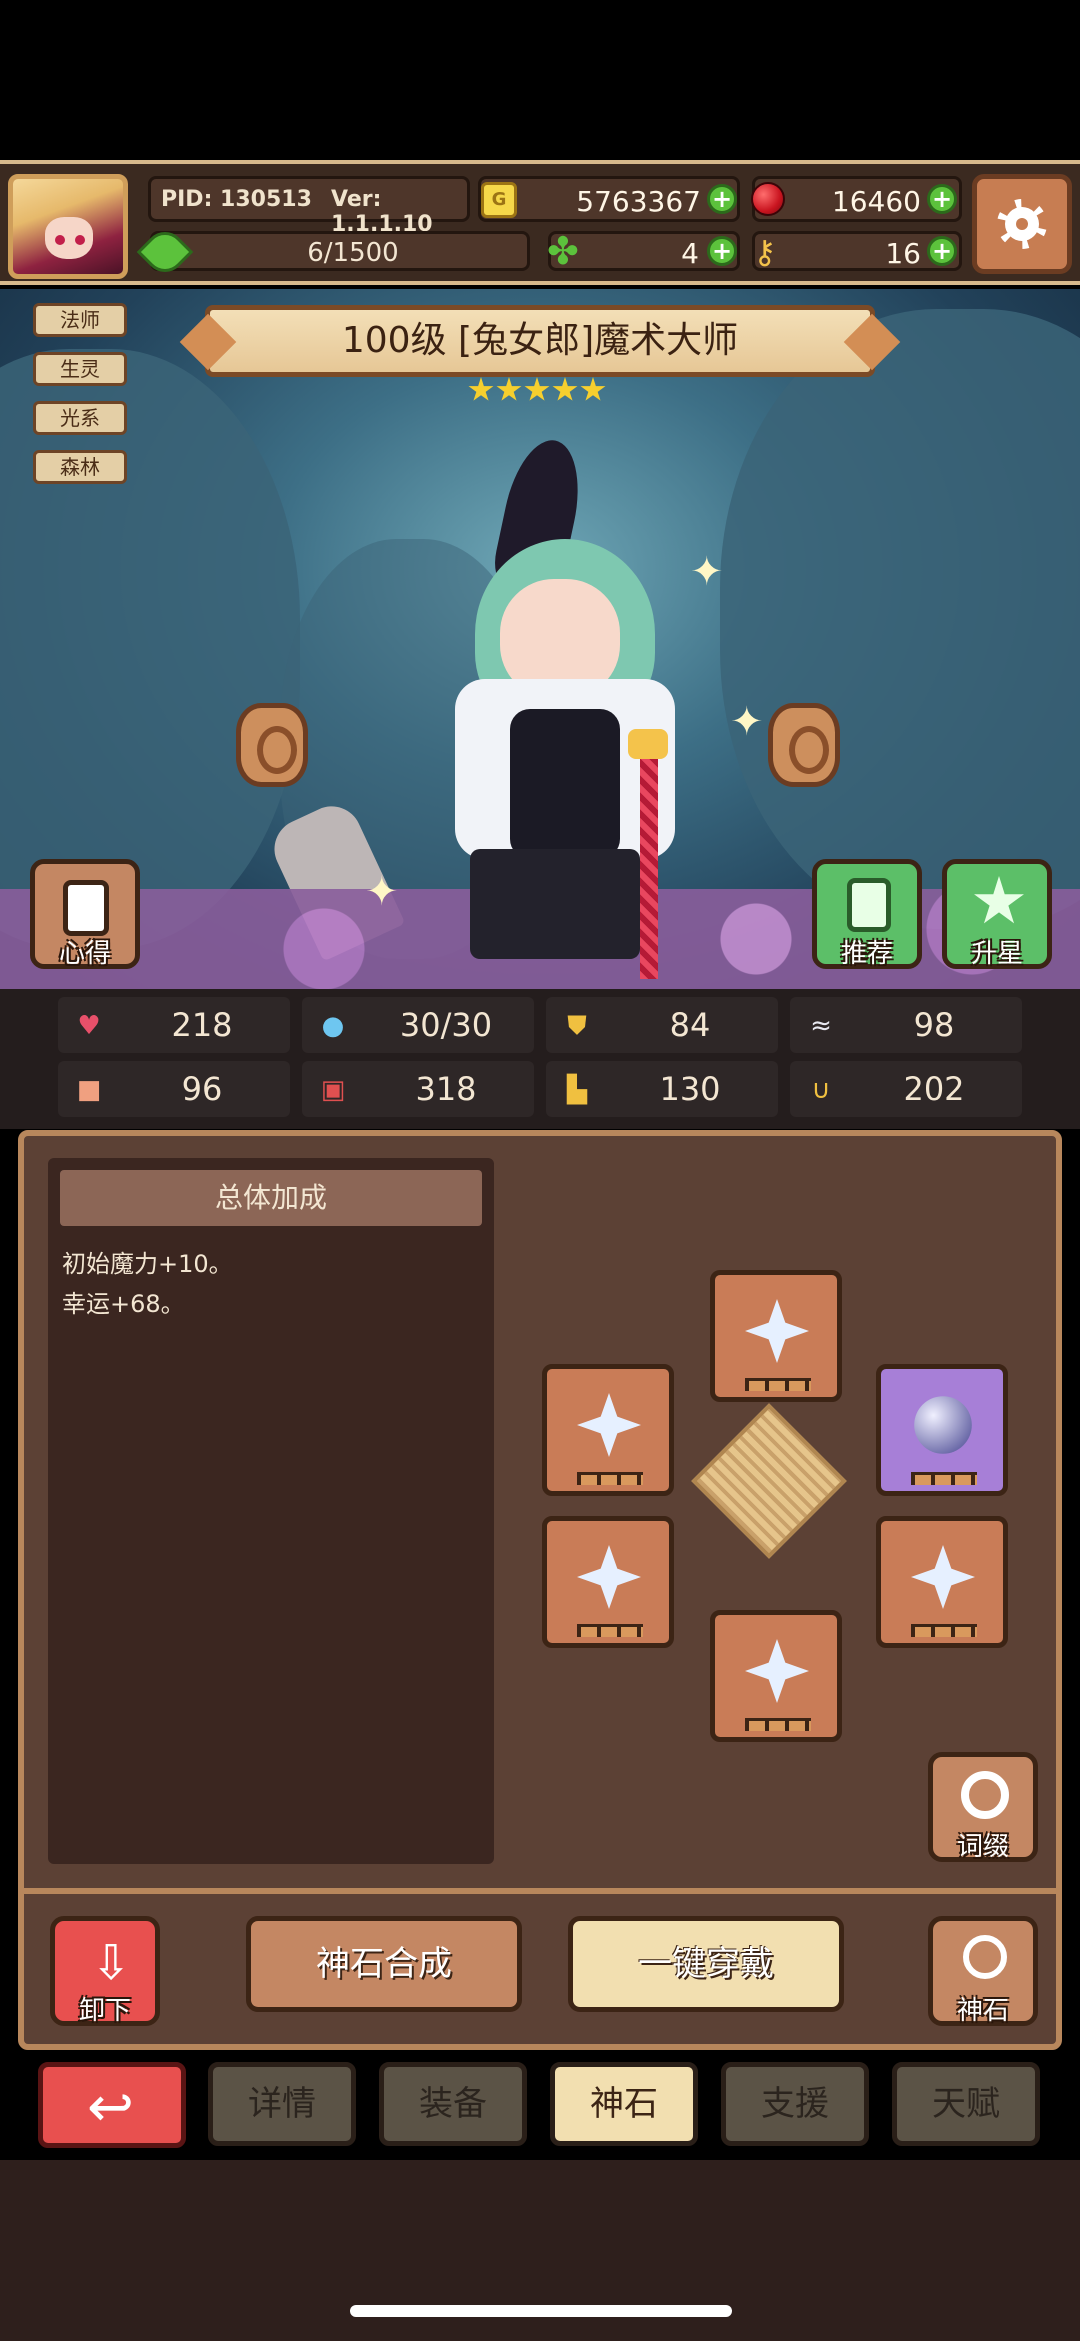  Describe the element at coordinates (80, 467) in the screenshot. I see `terrain-tag: 森林` at that location.